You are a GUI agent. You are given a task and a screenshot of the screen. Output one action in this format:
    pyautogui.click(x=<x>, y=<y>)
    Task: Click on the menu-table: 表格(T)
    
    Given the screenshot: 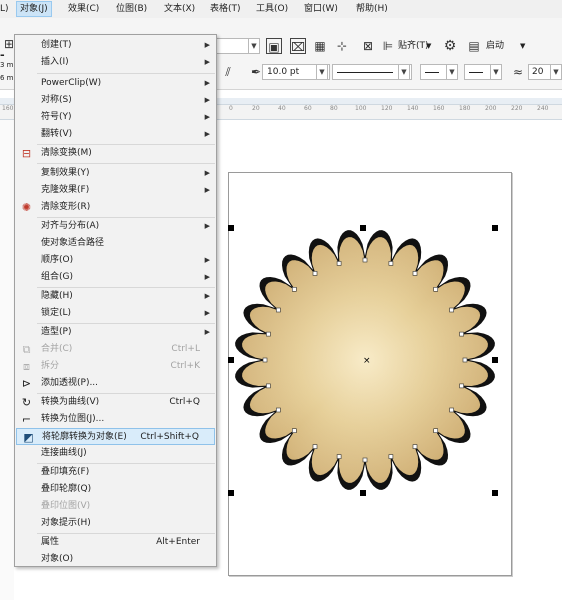 What is the action you would take?
    pyautogui.click(x=225, y=9)
    